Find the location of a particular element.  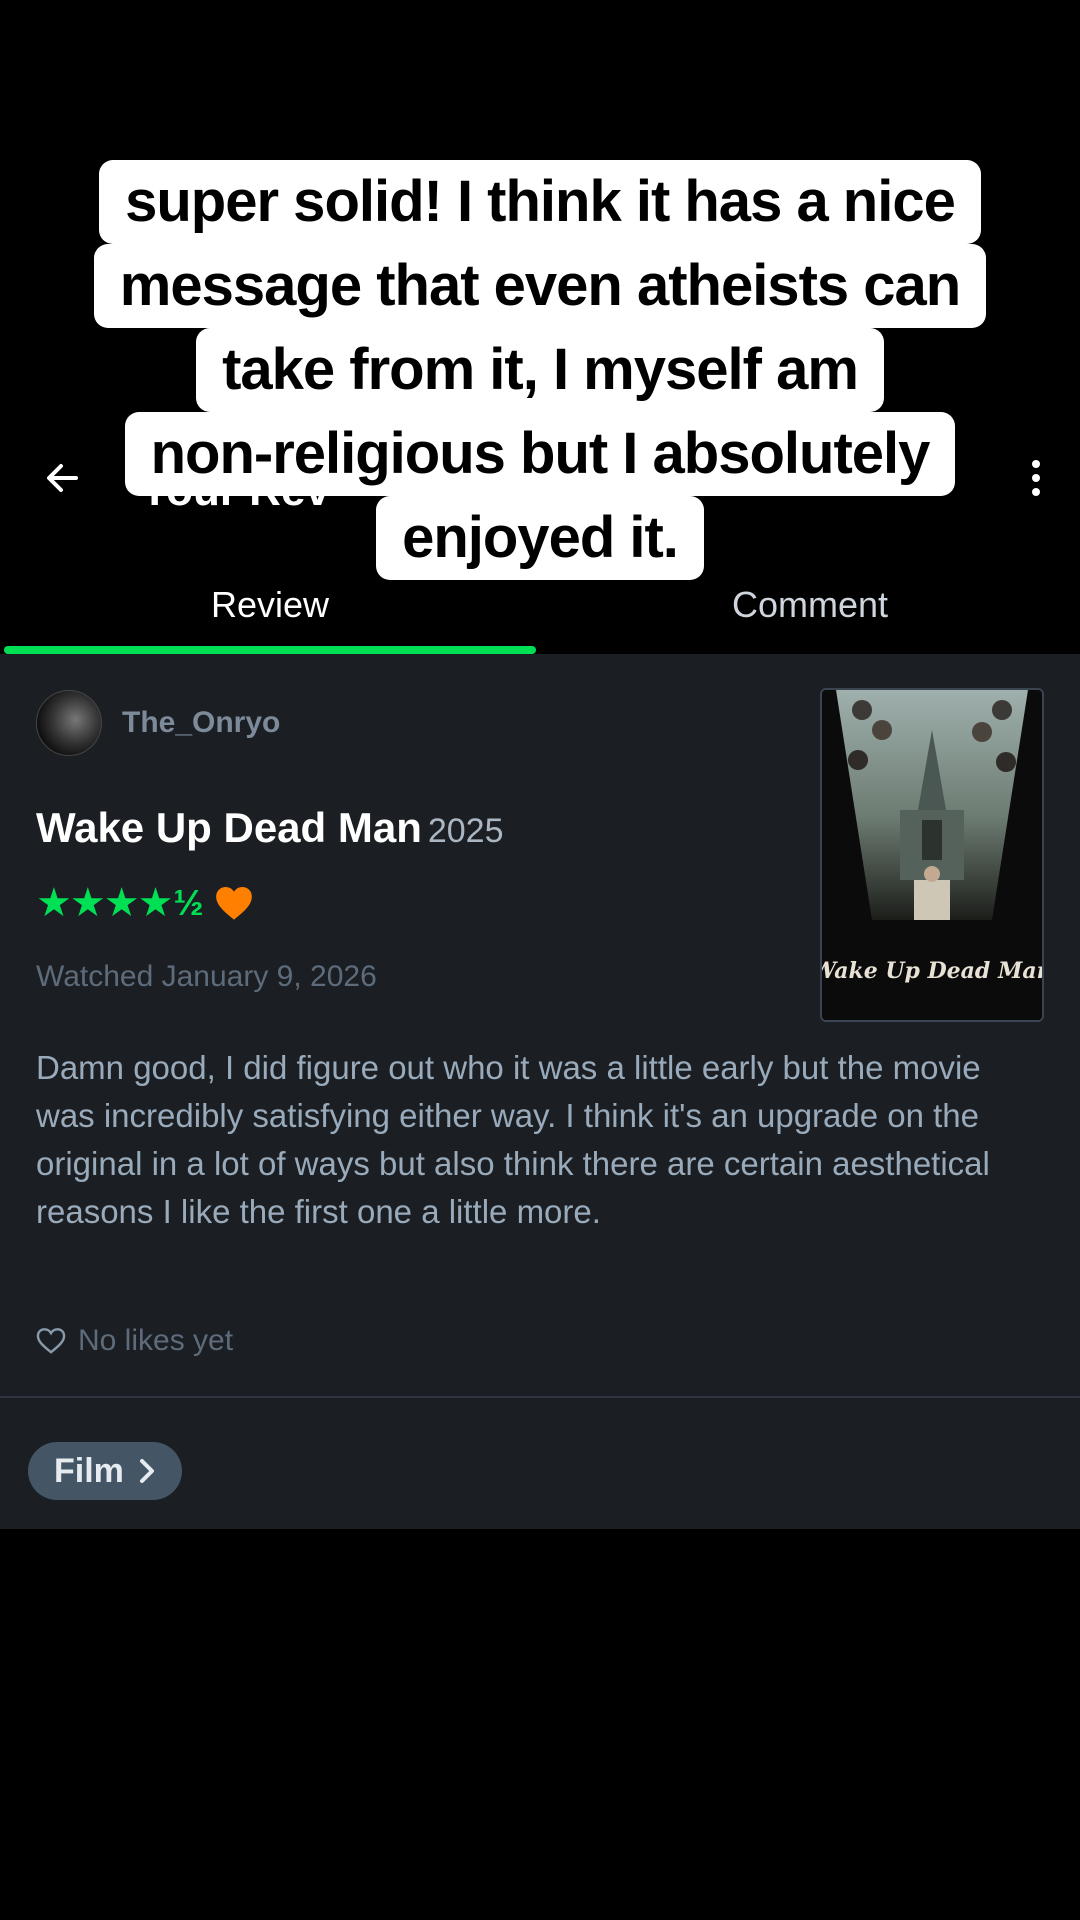

caption-line: enjoyed it. is located at coordinates (540, 538).